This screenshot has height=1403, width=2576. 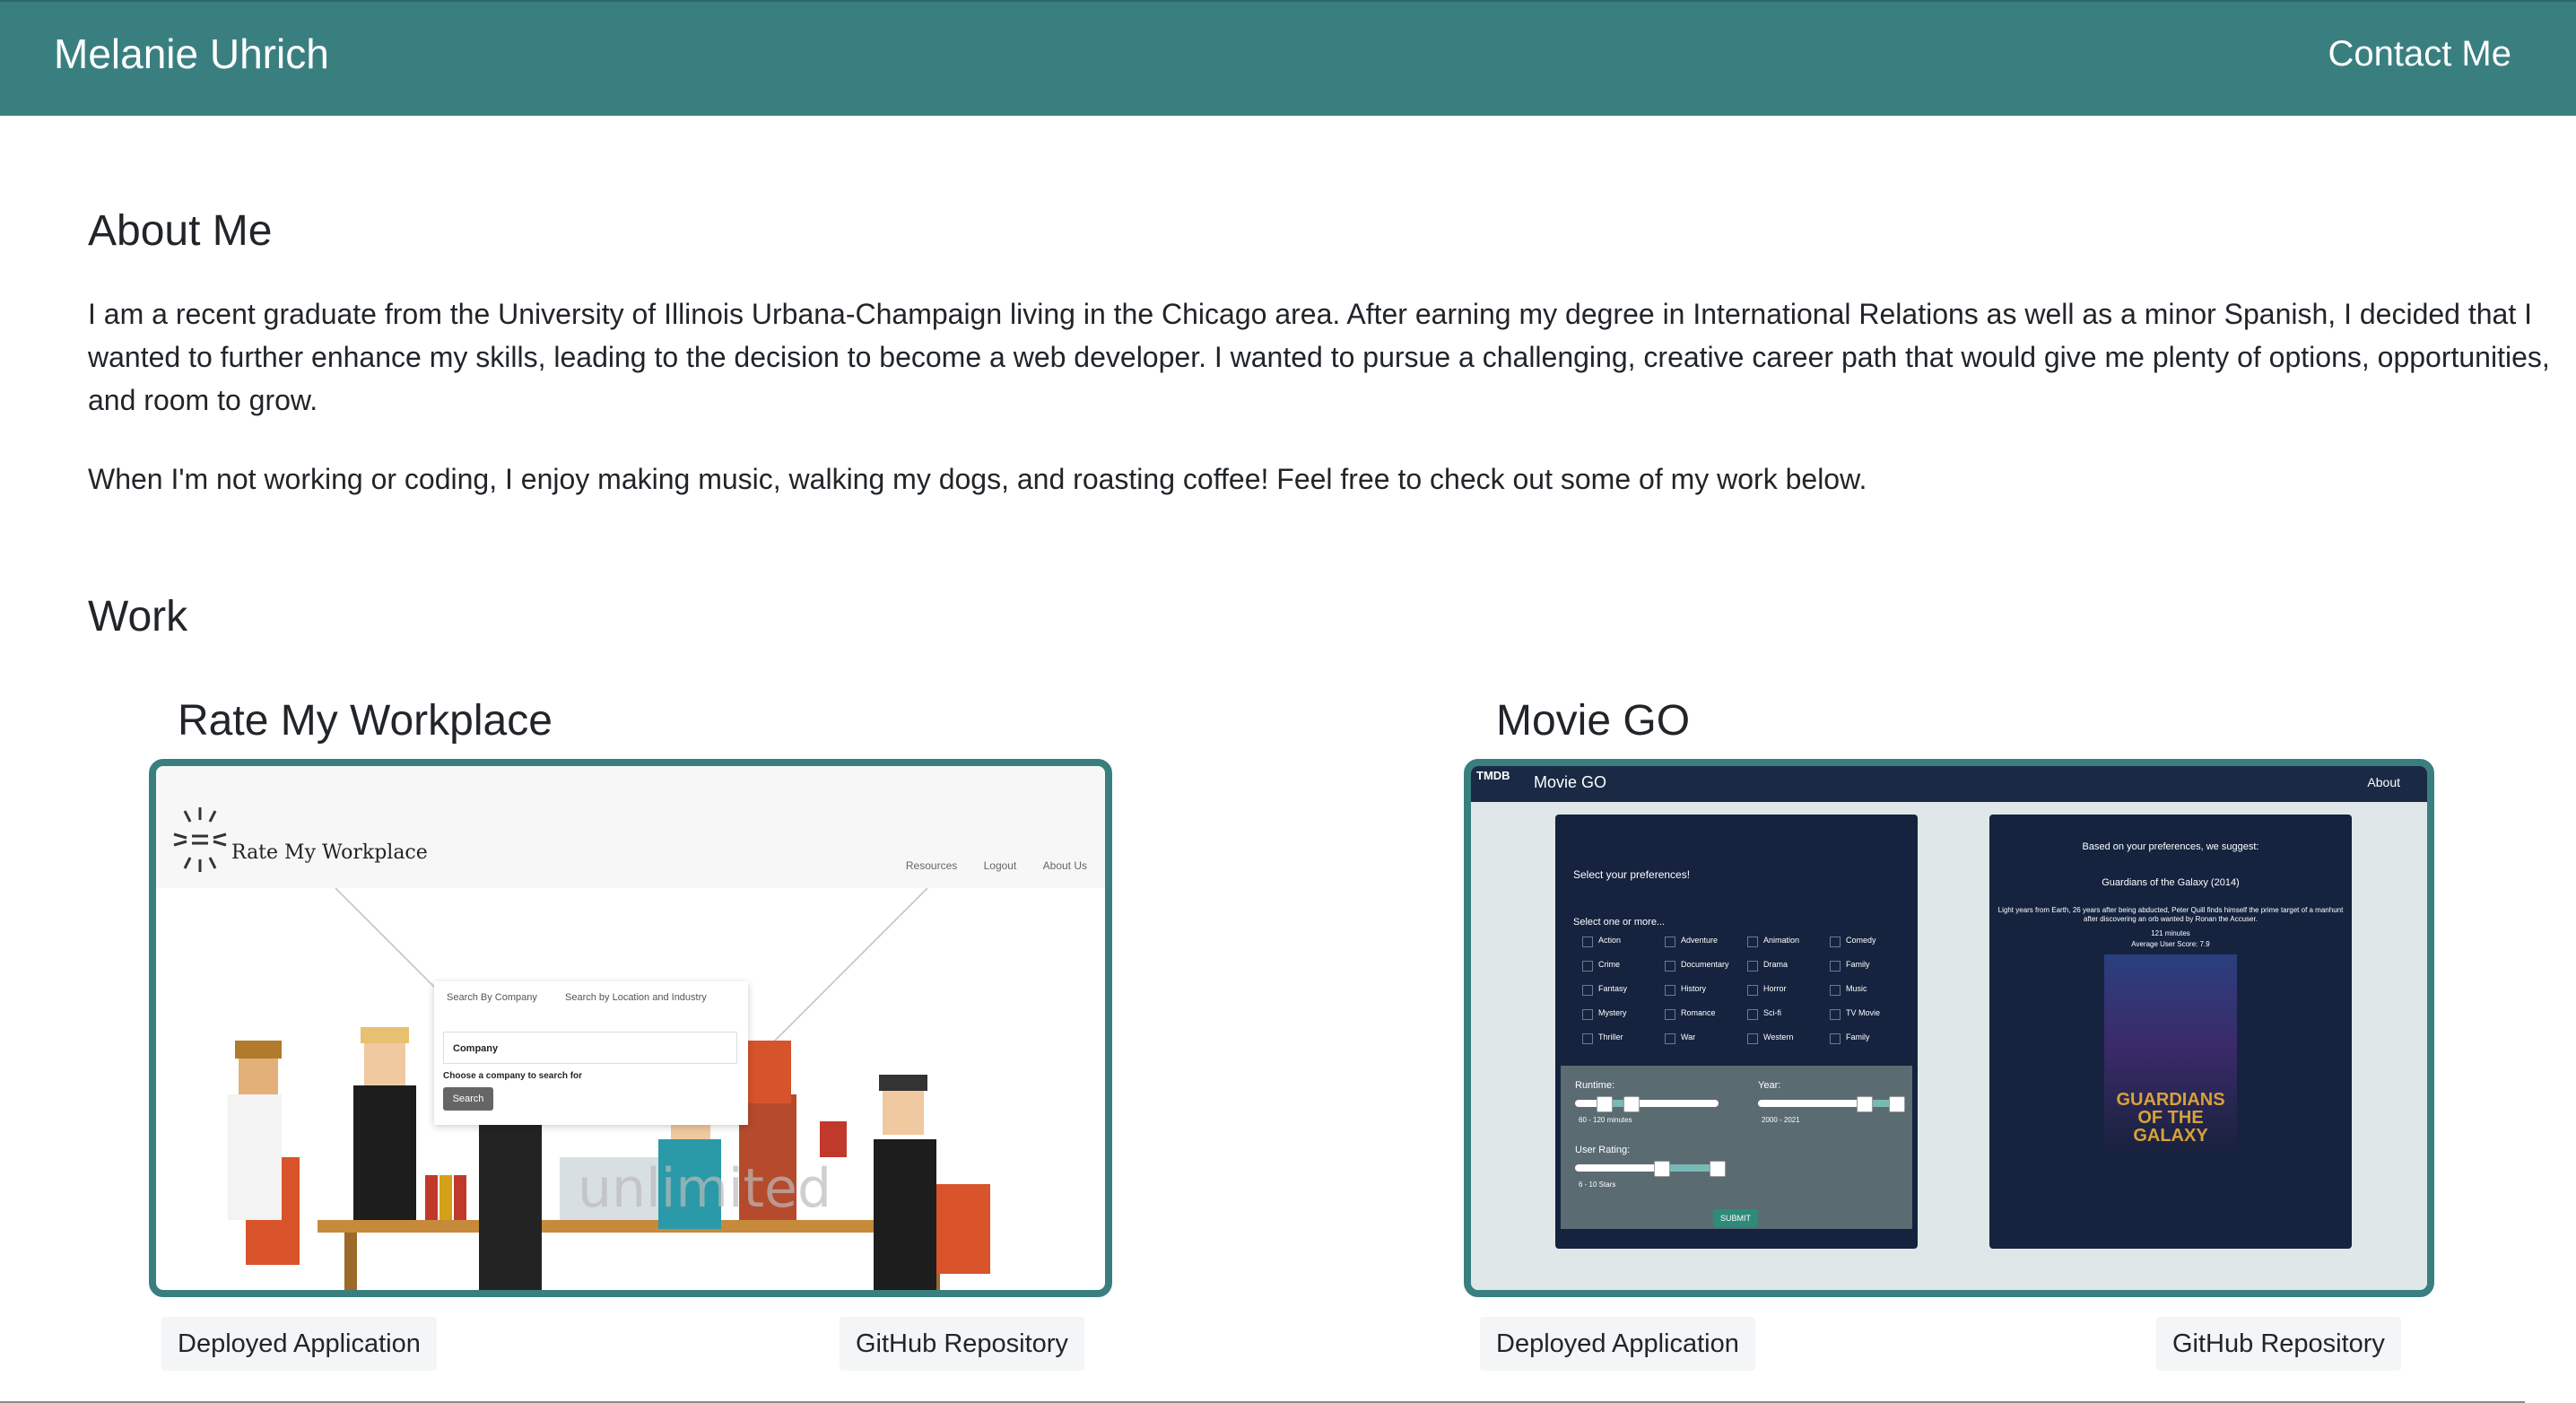 I want to click on mg-genre-label: History, so click(x=1694, y=988).